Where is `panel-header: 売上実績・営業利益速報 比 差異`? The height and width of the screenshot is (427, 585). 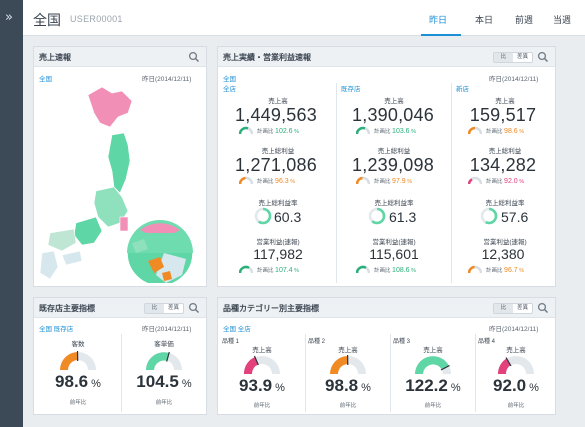 panel-header: 売上実績・営業利益速報 比 差異 is located at coordinates (386, 57).